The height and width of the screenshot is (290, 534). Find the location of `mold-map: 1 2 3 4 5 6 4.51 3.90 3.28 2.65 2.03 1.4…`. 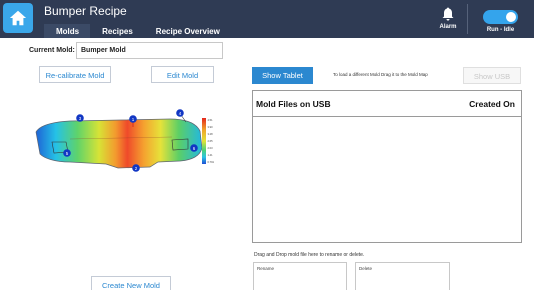

mold-map: 1 2 3 4 5 6 4.51 3.90 3.28 2.65 2.03 1.4… is located at coordinates (122, 144).